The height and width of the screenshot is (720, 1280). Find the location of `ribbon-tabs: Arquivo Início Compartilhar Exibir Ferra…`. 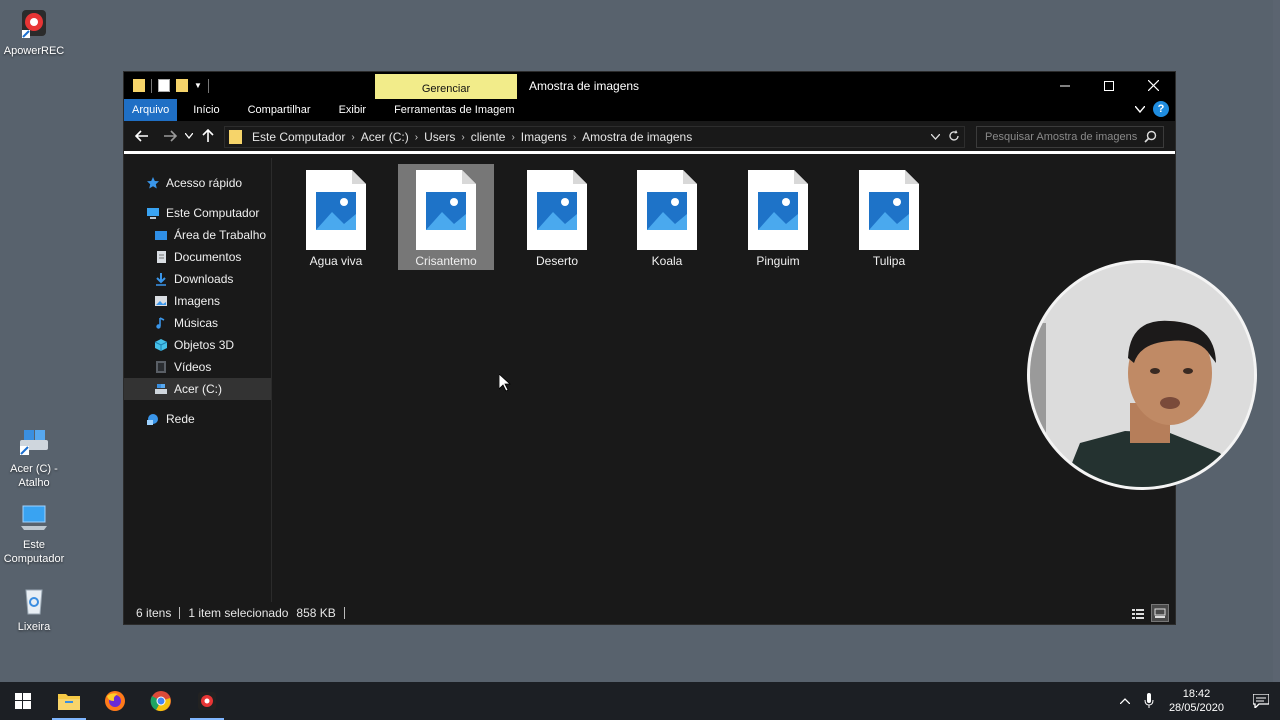

ribbon-tabs: Arquivo Início Compartilhar Exibir Ferra… is located at coordinates (649, 110).